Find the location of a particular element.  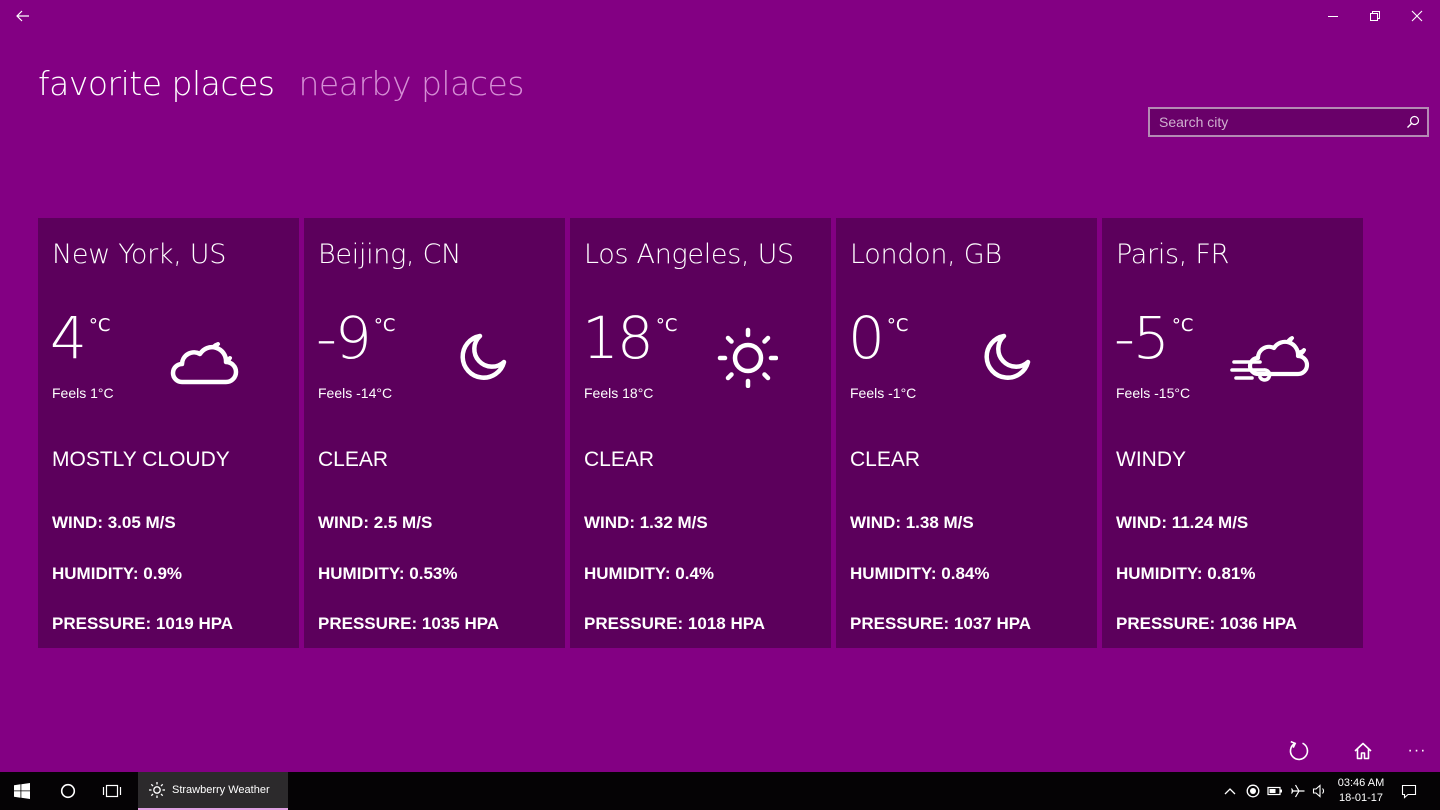

wind-speed: WIND: 1.32 M/S is located at coordinates (646, 522).